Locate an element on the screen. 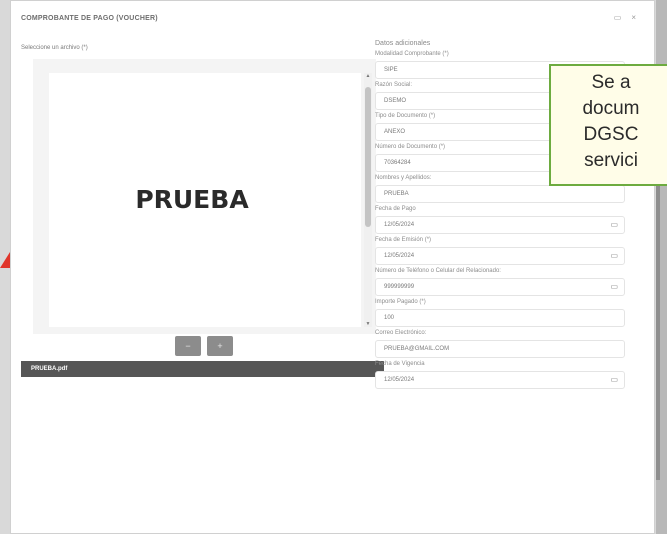  field-value: PRUEBA is located at coordinates (396, 194).